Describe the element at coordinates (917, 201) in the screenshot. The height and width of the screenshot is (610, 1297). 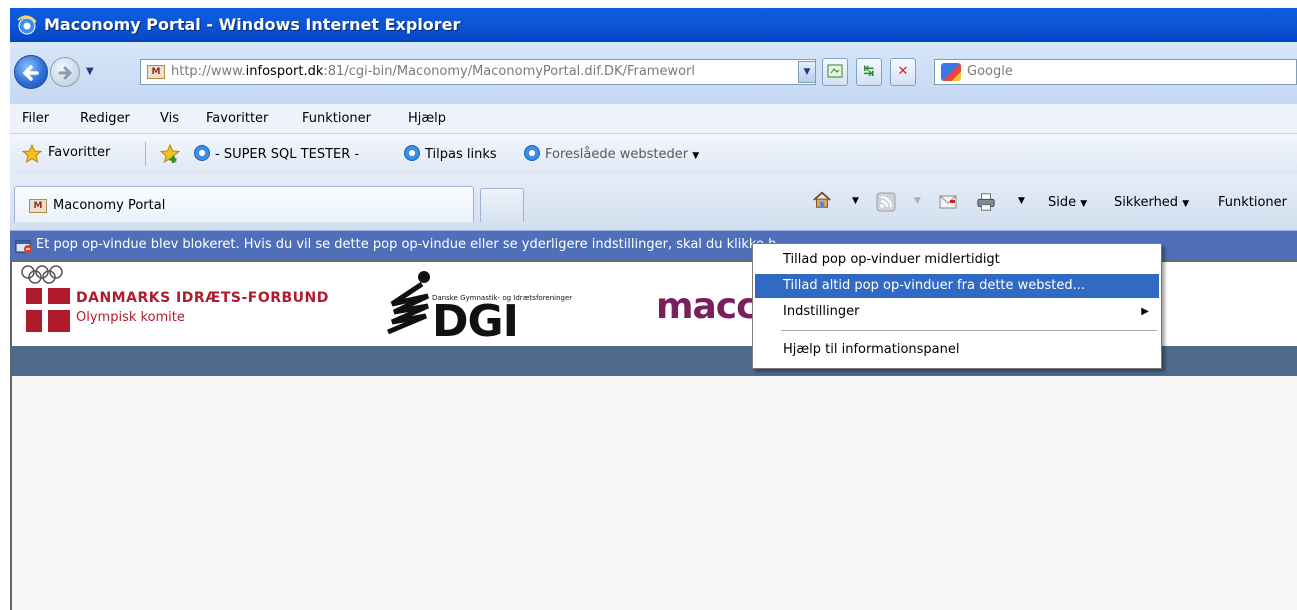
I see `feeds-chevron-down-icon: ▼` at that location.